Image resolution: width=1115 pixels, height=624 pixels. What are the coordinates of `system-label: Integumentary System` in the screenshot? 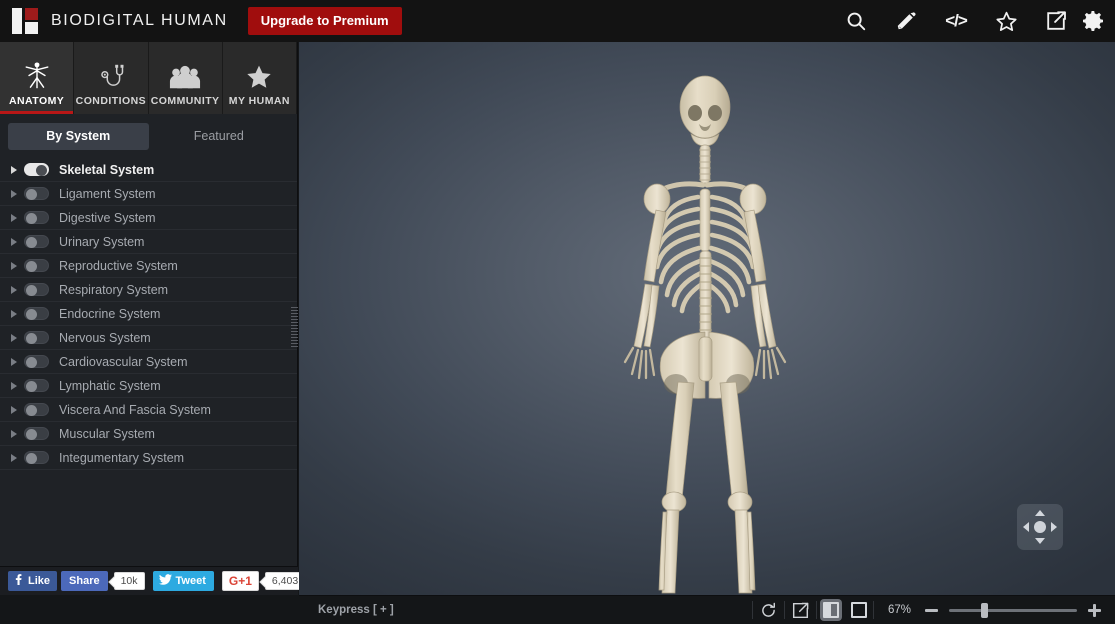 It's located at (122, 457).